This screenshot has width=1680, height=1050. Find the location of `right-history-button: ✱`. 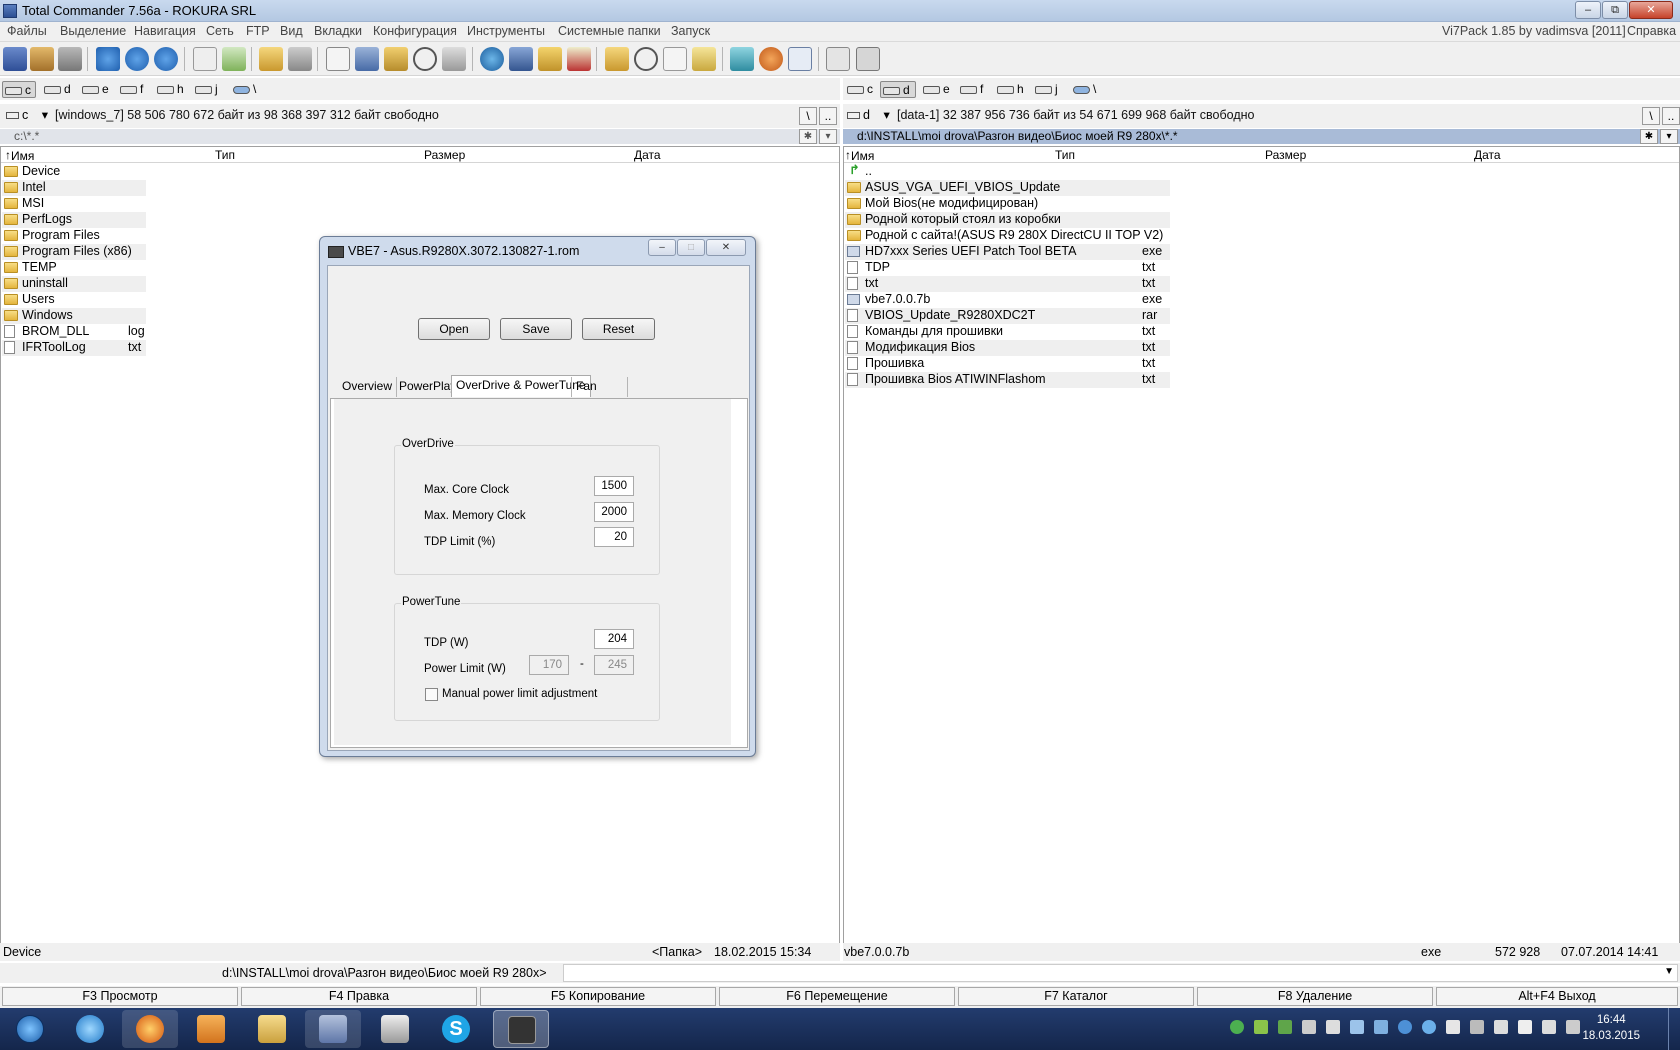

right-history-button: ✱ is located at coordinates (1649, 136).